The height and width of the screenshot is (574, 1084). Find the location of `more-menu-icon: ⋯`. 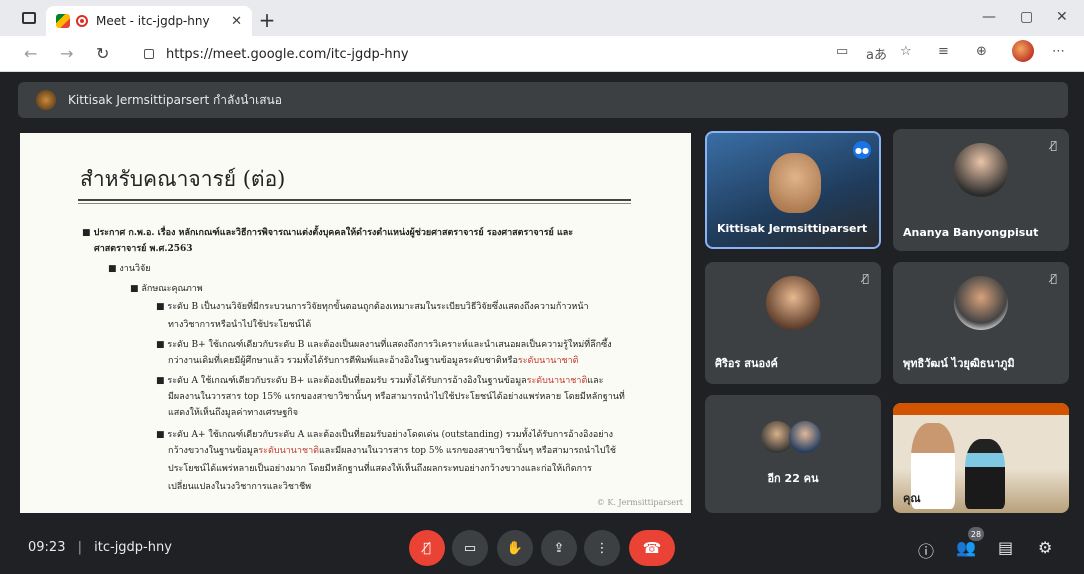

more-menu-icon: ⋯ is located at coordinates (1058, 51).